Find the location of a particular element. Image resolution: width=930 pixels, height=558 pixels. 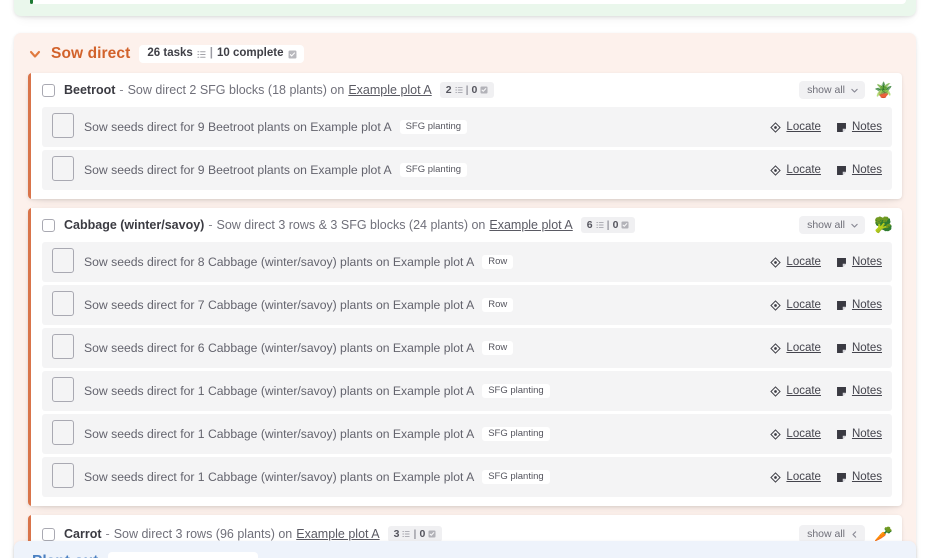

group-plant-name: Carrot is located at coordinates (83, 534).